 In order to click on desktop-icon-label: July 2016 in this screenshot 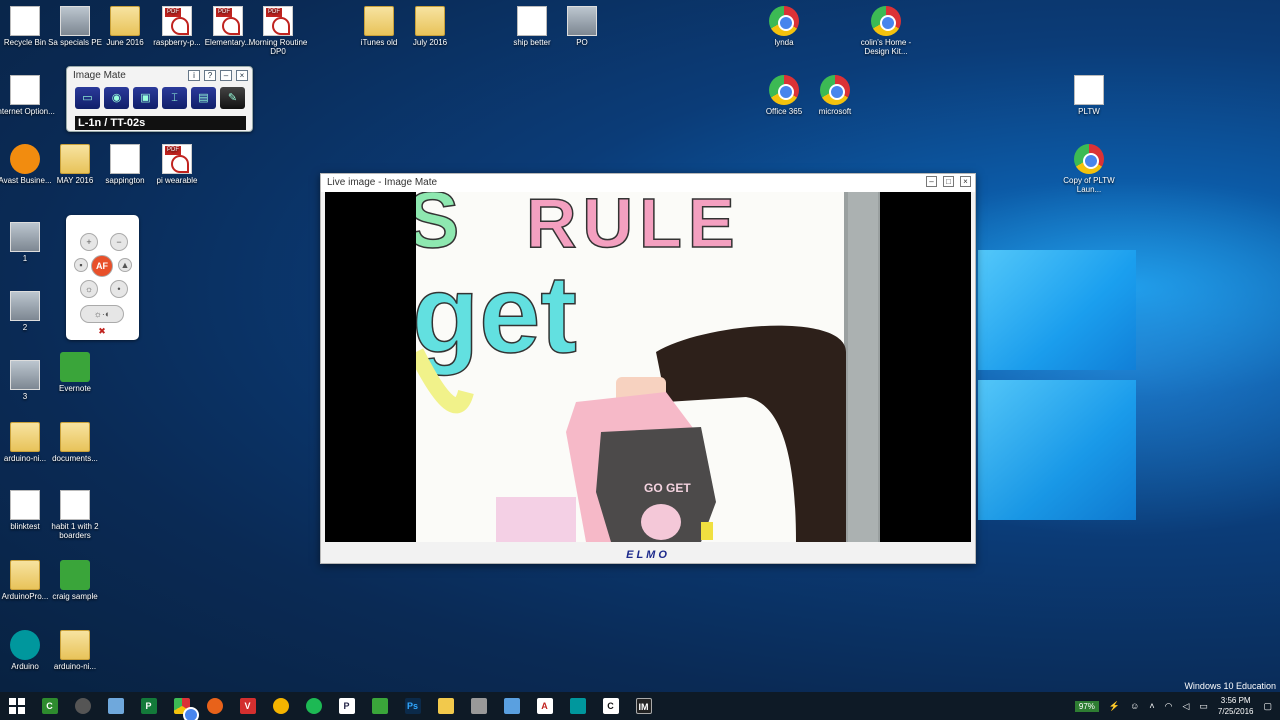, I will do `click(430, 42)`.